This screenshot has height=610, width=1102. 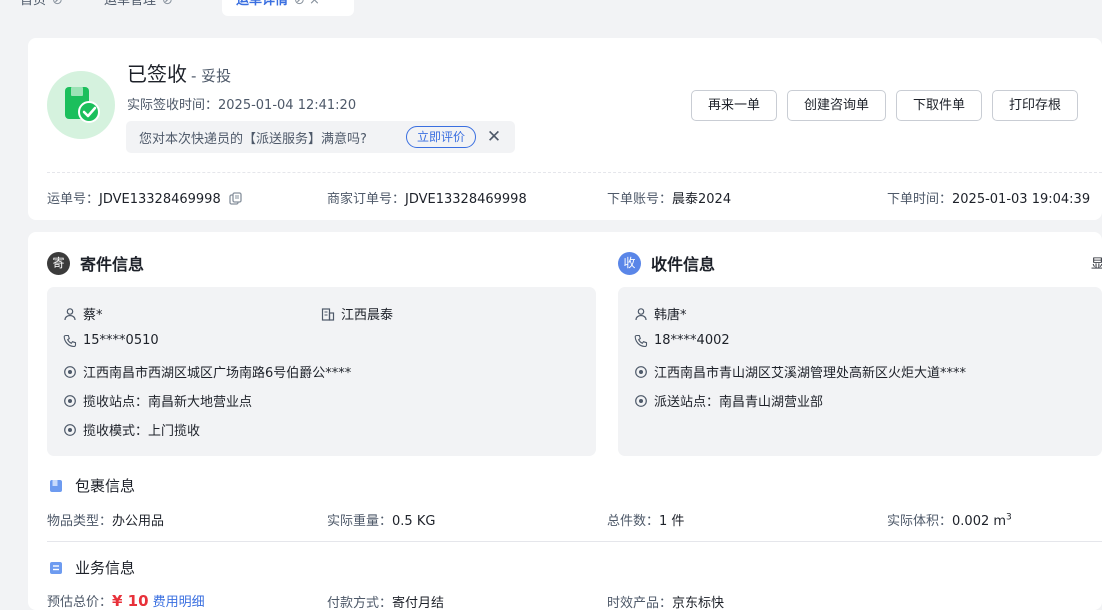 I want to click on product-value: 京东标快, so click(x=698, y=603).